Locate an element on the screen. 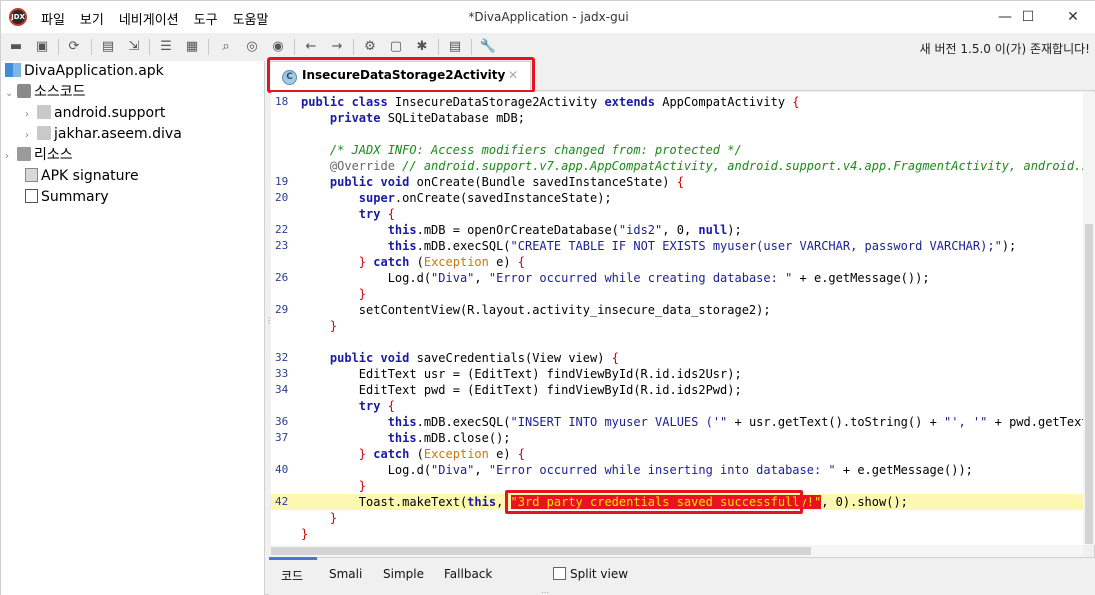 This screenshot has height=595, width=1095. log-icon: ▤ is located at coordinates (455, 47).